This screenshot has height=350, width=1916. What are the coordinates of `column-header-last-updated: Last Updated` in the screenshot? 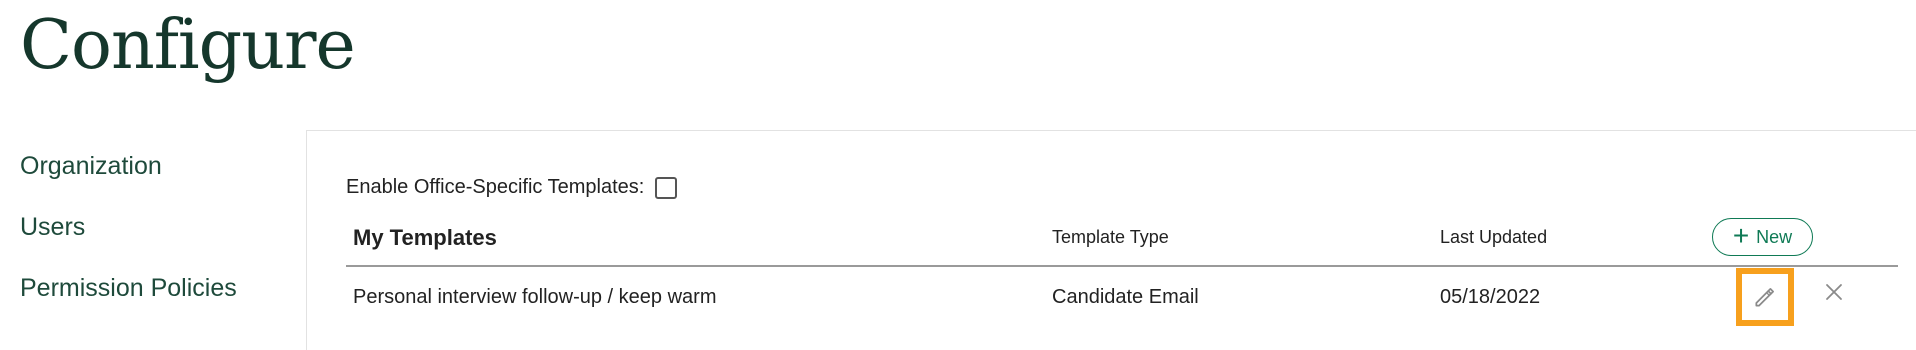 It's located at (1494, 237).